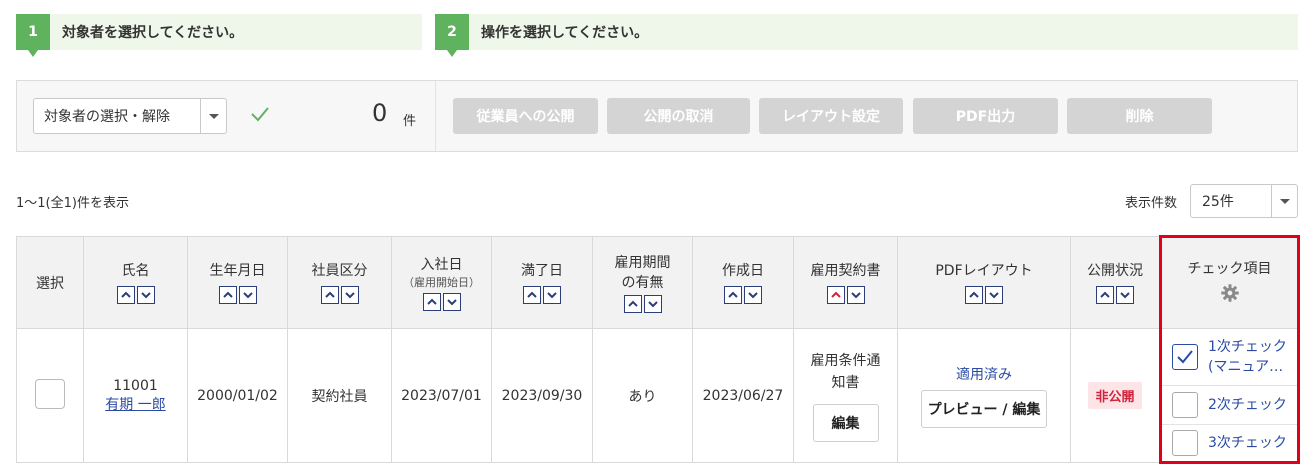 The width and height of the screenshot is (1315, 470). What do you see at coordinates (380, 113) in the screenshot?
I see `selected-count: 0` at bounding box center [380, 113].